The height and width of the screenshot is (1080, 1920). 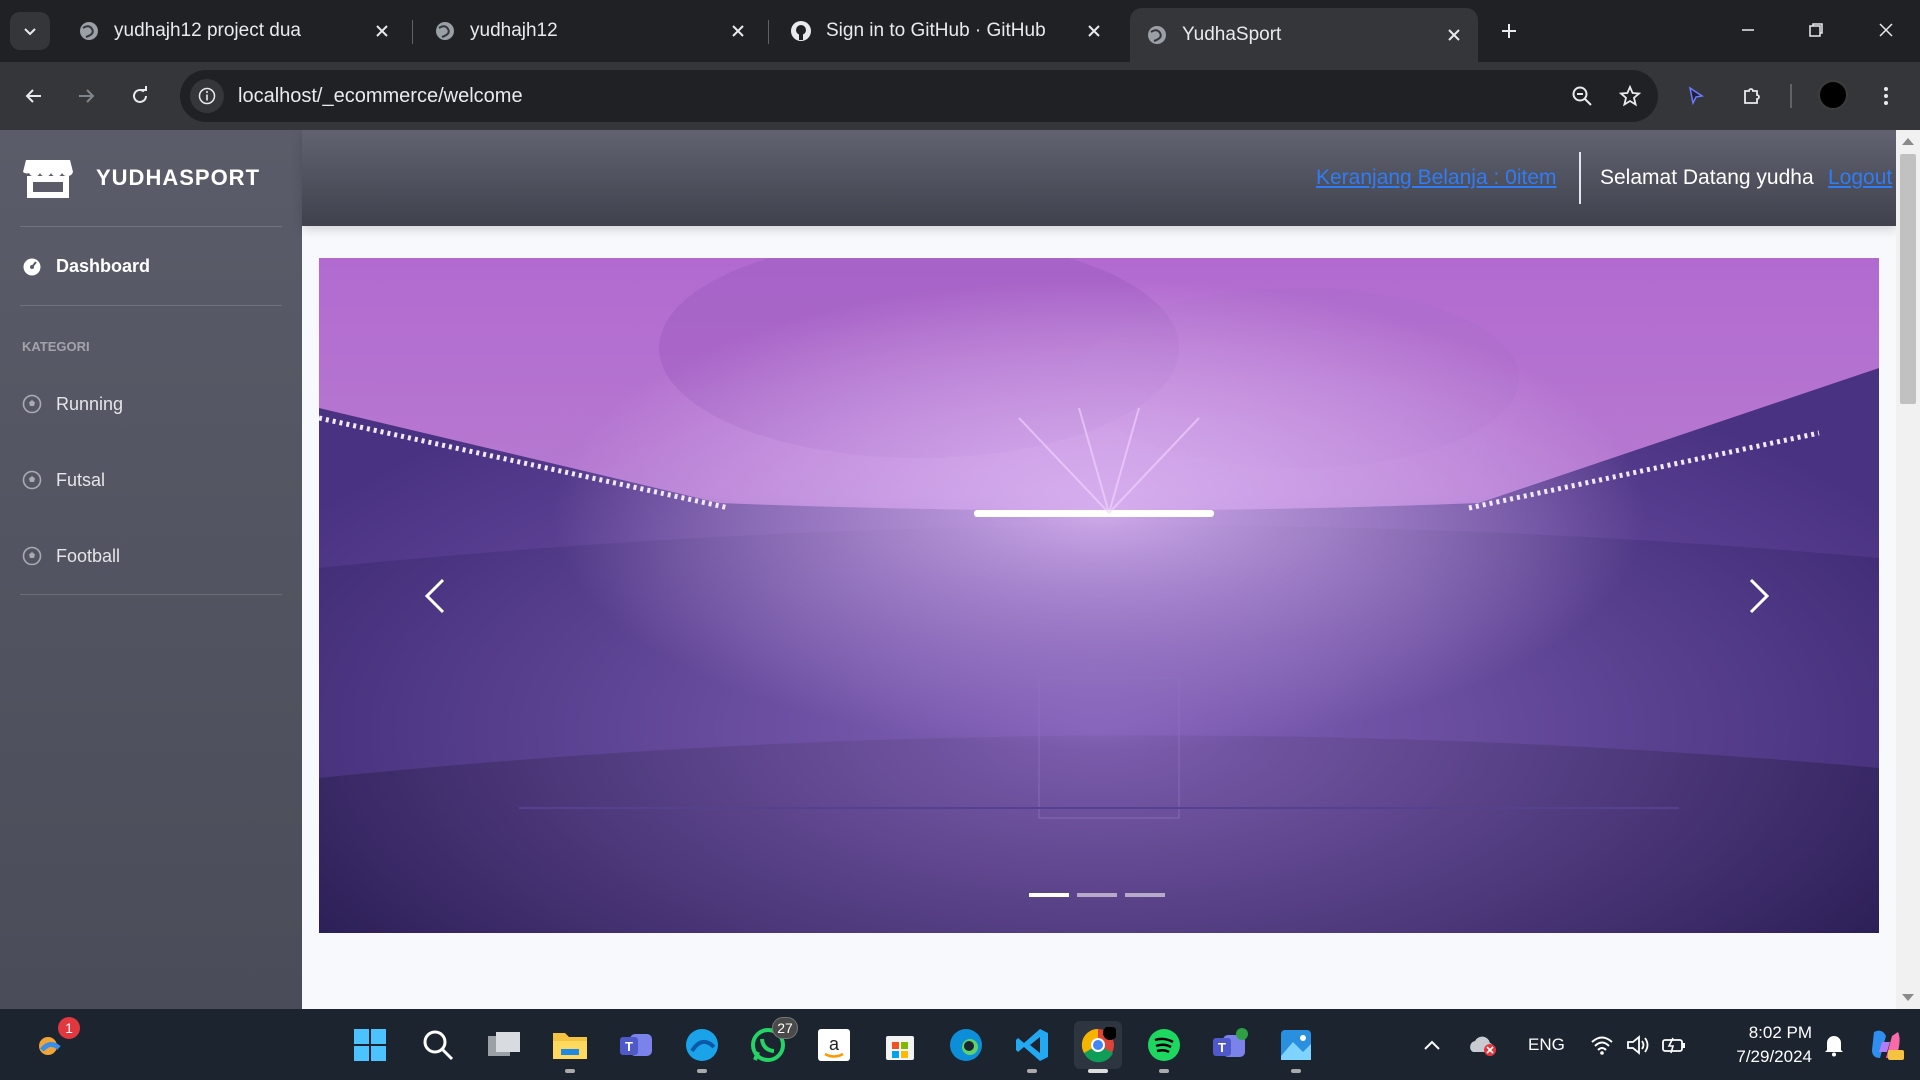 What do you see at coordinates (69, 1028) in the screenshot?
I see `notification-badge: 1` at bounding box center [69, 1028].